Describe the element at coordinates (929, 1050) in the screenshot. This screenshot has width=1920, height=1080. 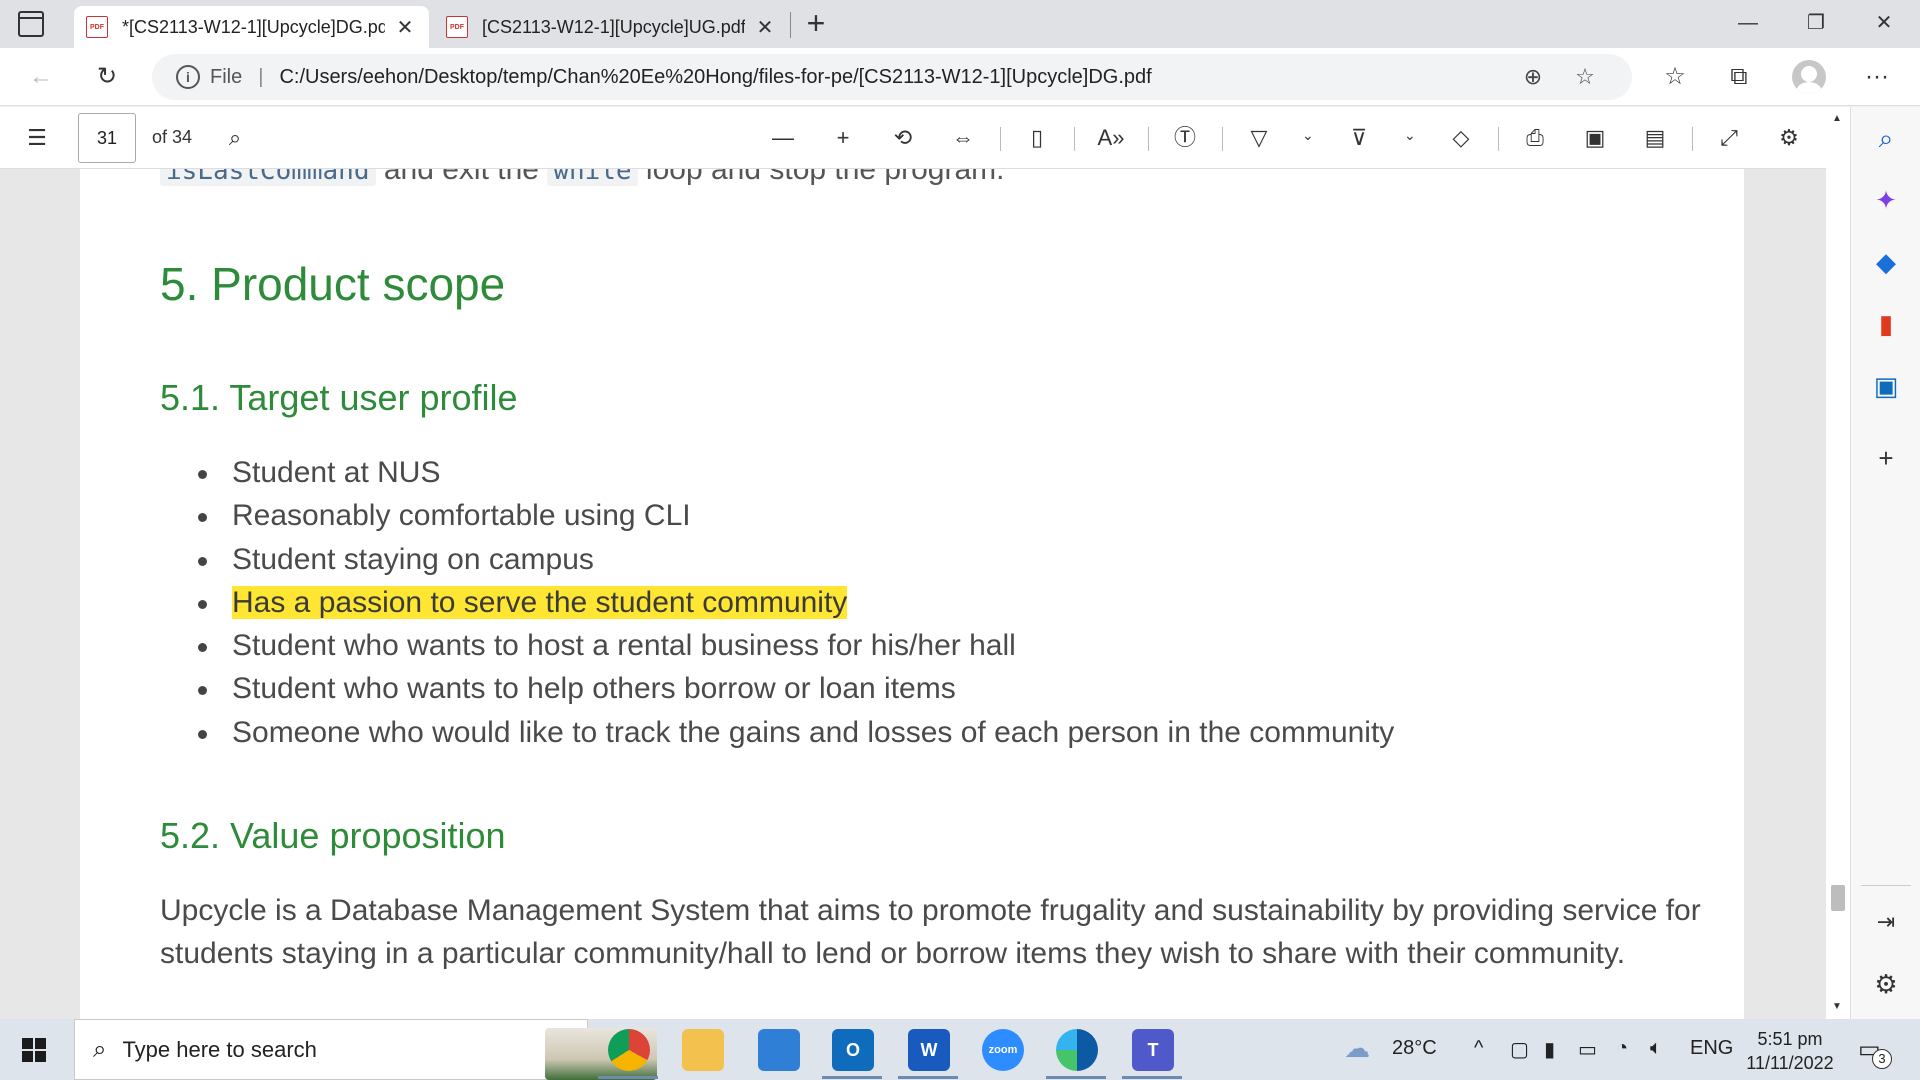
I see `word-icon: W` at that location.